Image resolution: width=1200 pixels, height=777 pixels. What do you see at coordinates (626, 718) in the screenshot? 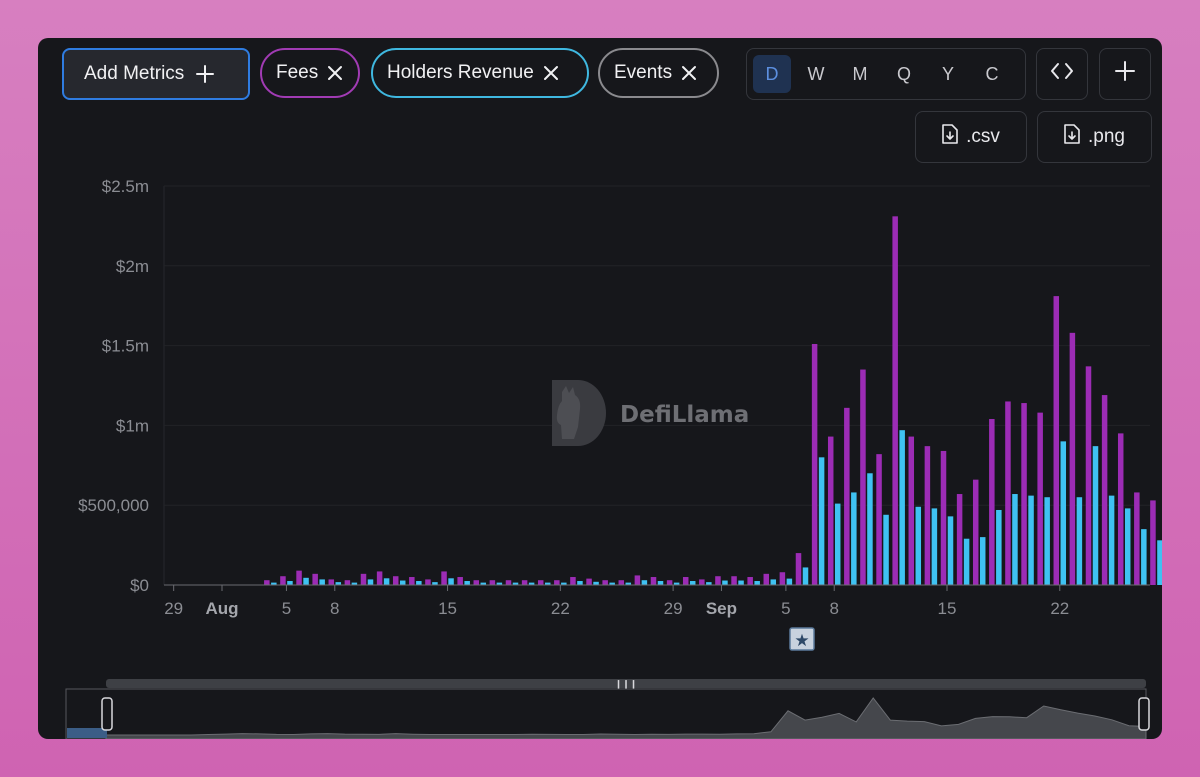
I see `brush-area` at bounding box center [626, 718].